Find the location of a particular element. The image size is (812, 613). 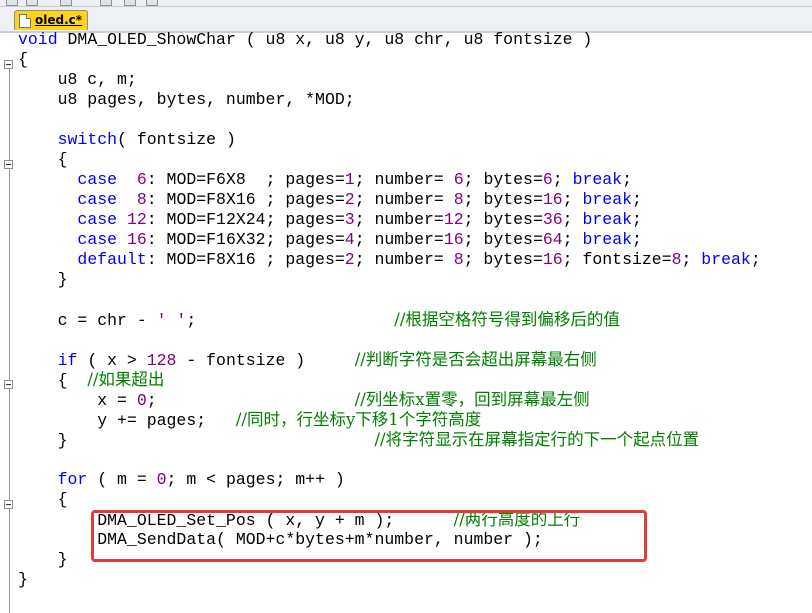

code-literal: 4 is located at coordinates (349, 239).